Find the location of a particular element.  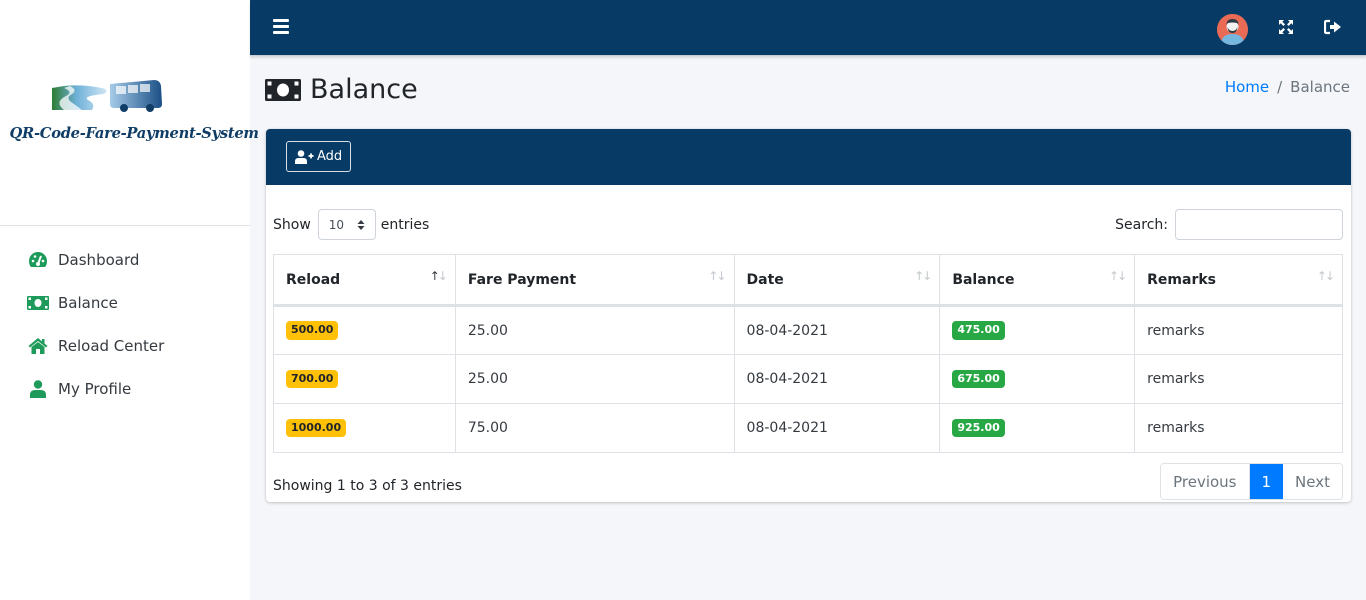

add-button: Add is located at coordinates (319, 156).